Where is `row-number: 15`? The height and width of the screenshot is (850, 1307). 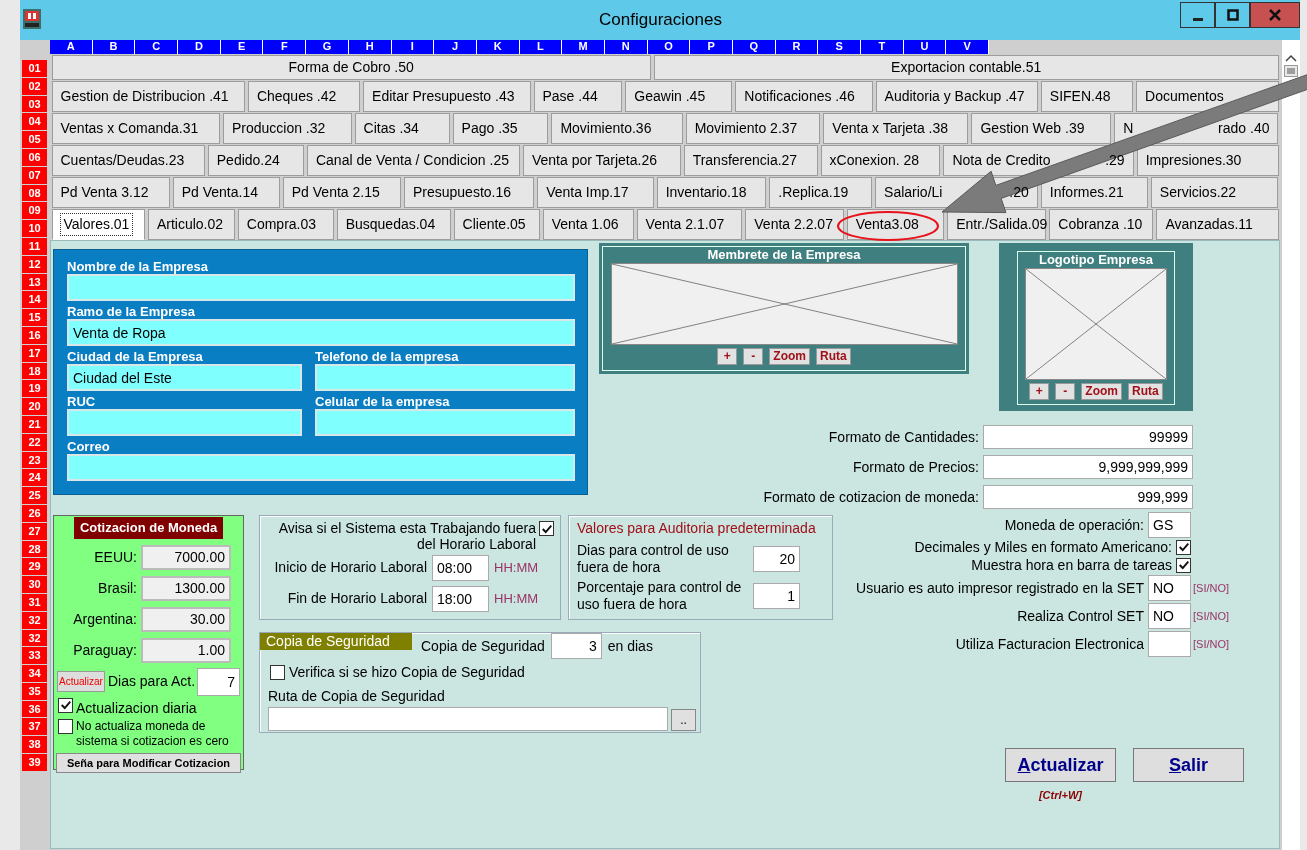
row-number: 15 is located at coordinates (34, 317).